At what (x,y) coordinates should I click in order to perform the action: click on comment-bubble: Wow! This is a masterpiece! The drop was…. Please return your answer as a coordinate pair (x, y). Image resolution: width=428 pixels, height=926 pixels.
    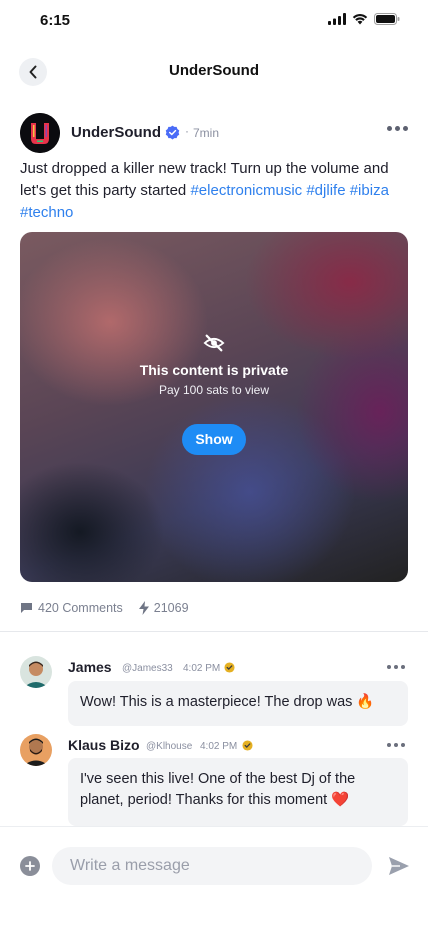
    Looking at the image, I should click on (238, 703).